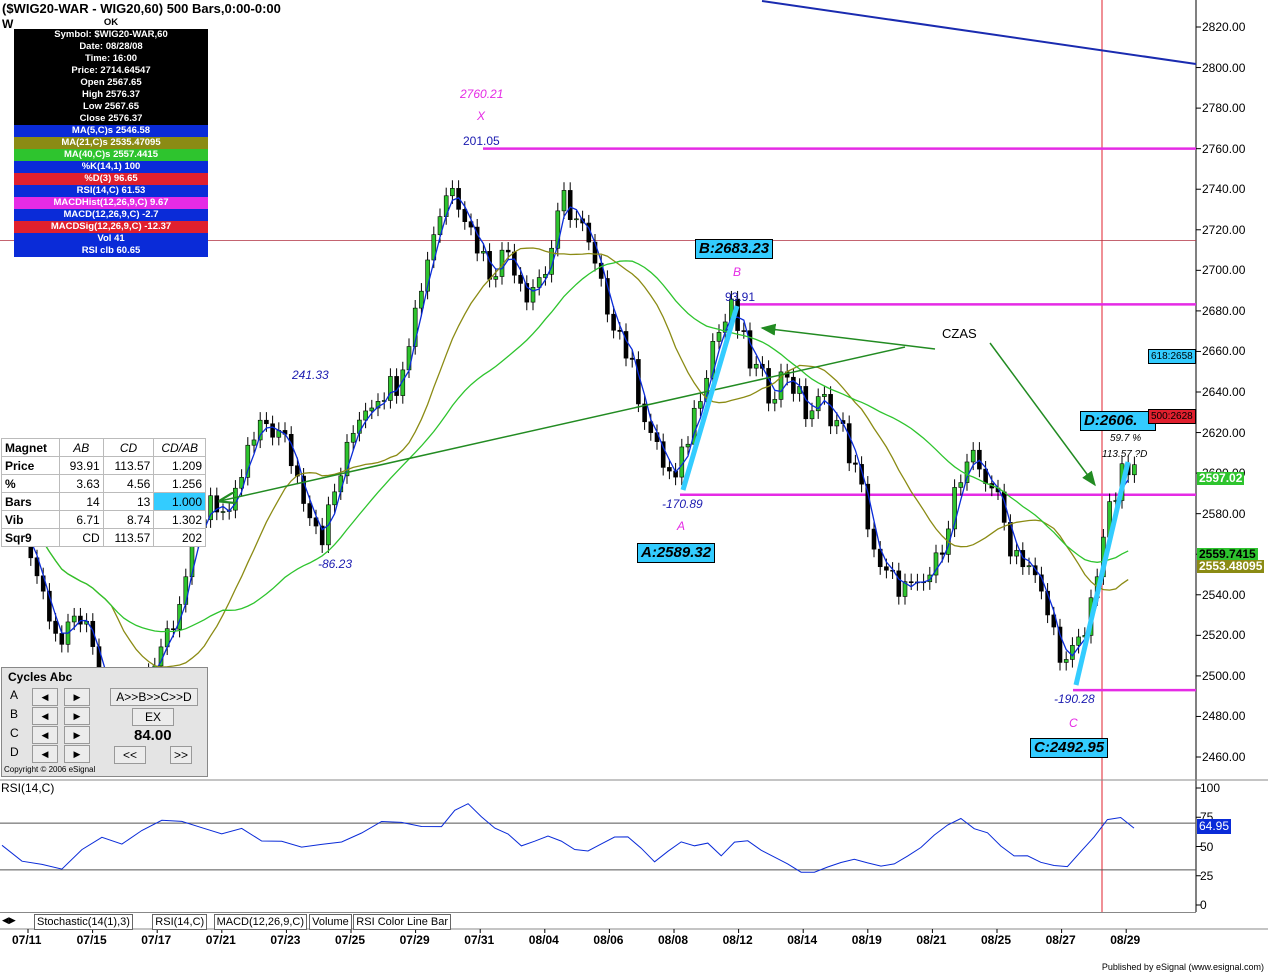  What do you see at coordinates (14, 733) in the screenshot?
I see `cycle-row-label: C` at bounding box center [14, 733].